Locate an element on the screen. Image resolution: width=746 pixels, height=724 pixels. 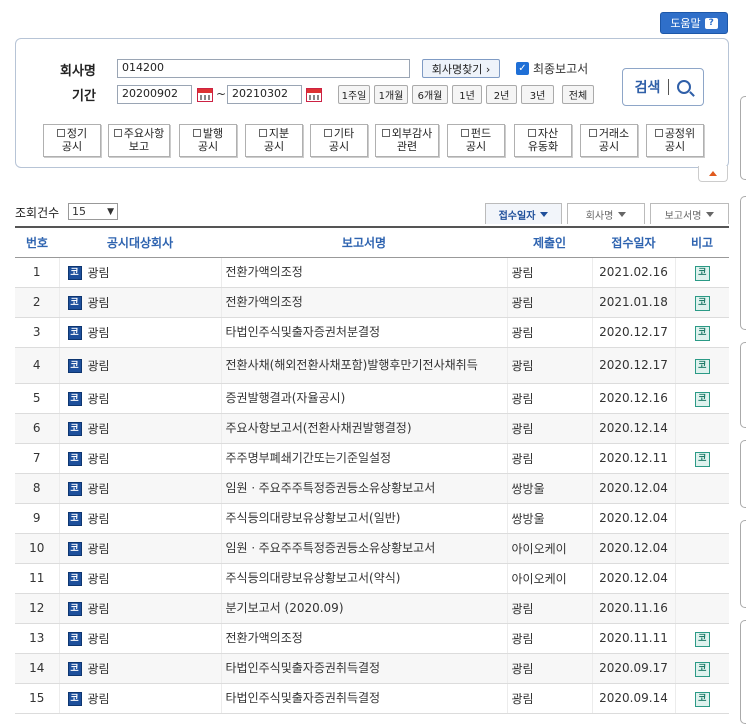
report-link: 전환사채(해외전환사채포함)발행후만기전사채취득 is located at coordinates (364, 365).